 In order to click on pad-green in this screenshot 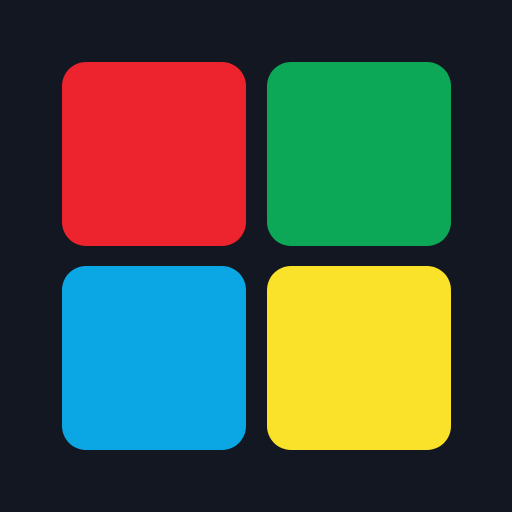, I will do `click(359, 154)`.